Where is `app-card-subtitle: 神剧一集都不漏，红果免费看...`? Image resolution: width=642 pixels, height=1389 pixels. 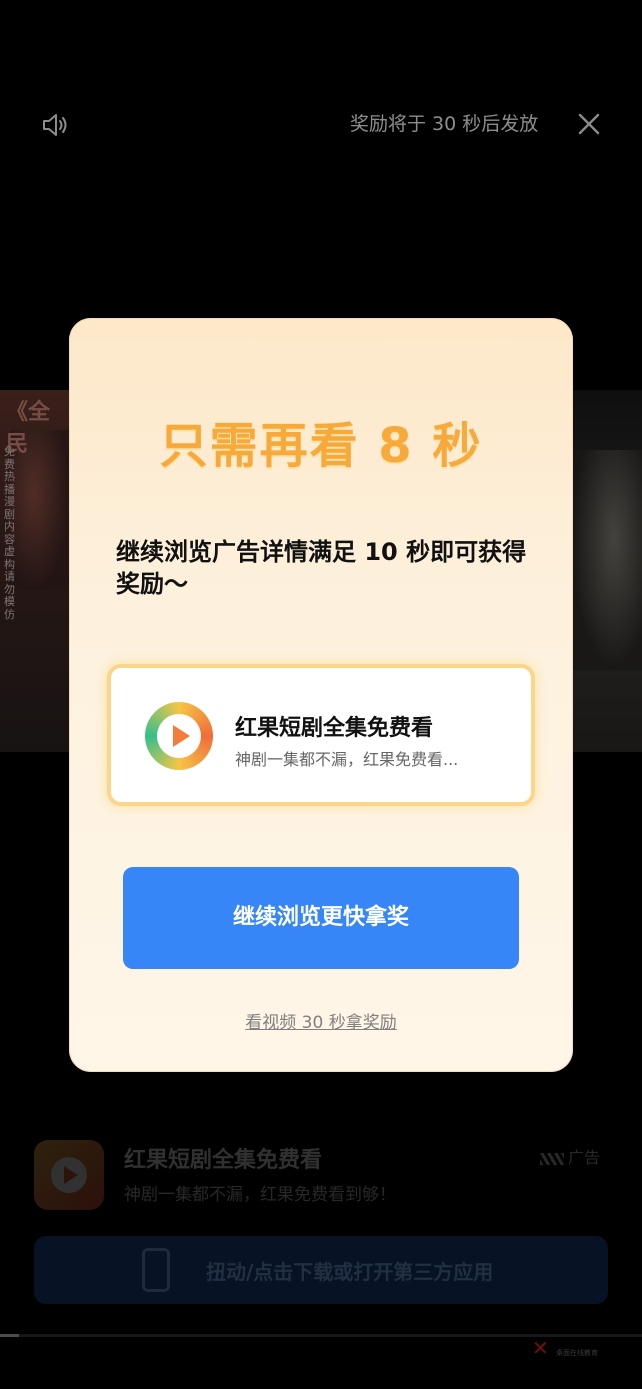 app-card-subtitle: 神剧一集都不漏，红果免费看... is located at coordinates (347, 759).